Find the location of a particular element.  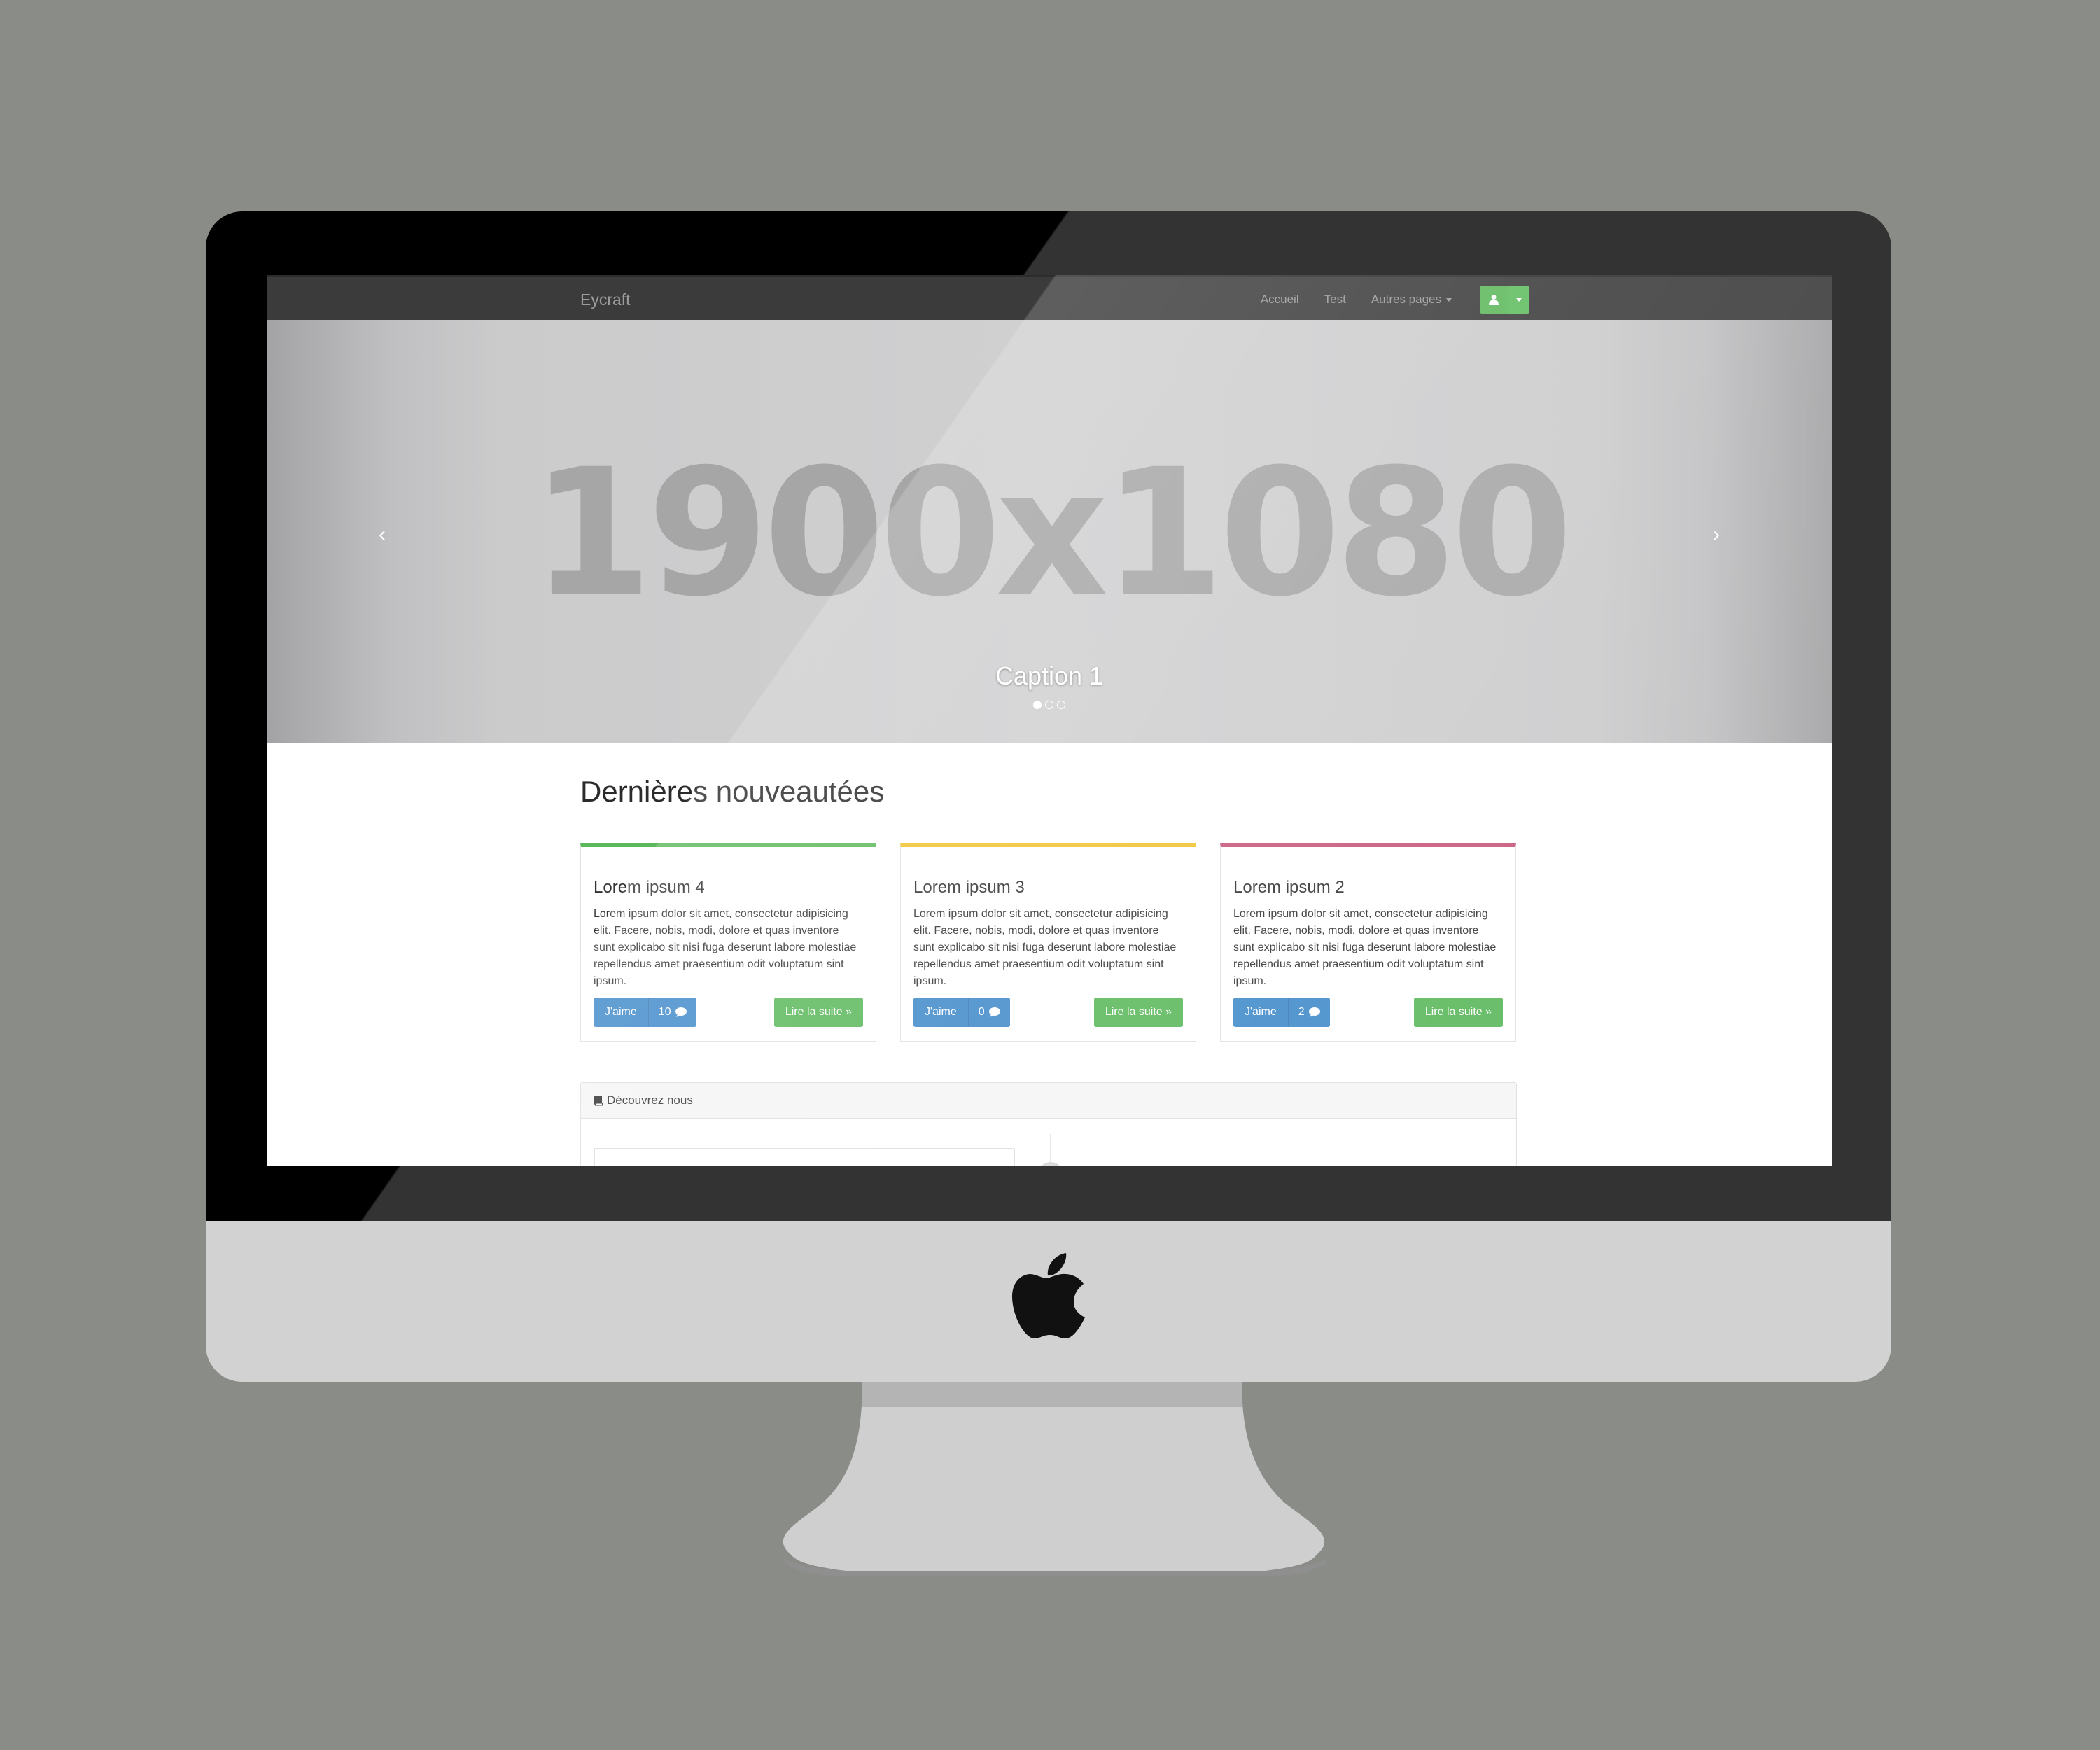

like-button-group: J'aime 2 is located at coordinates (1281, 1012).